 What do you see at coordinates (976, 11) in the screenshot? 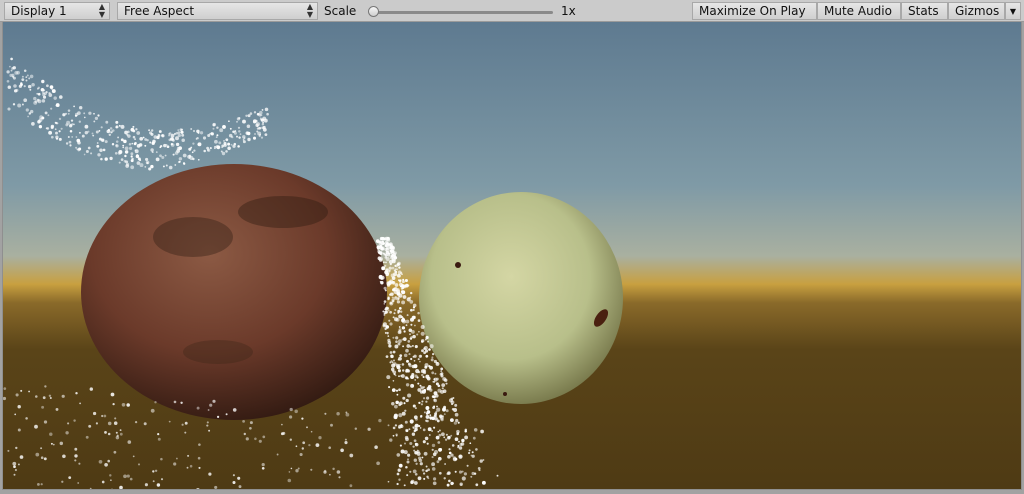
I see `gizmos-toggle: Gizmos` at bounding box center [976, 11].